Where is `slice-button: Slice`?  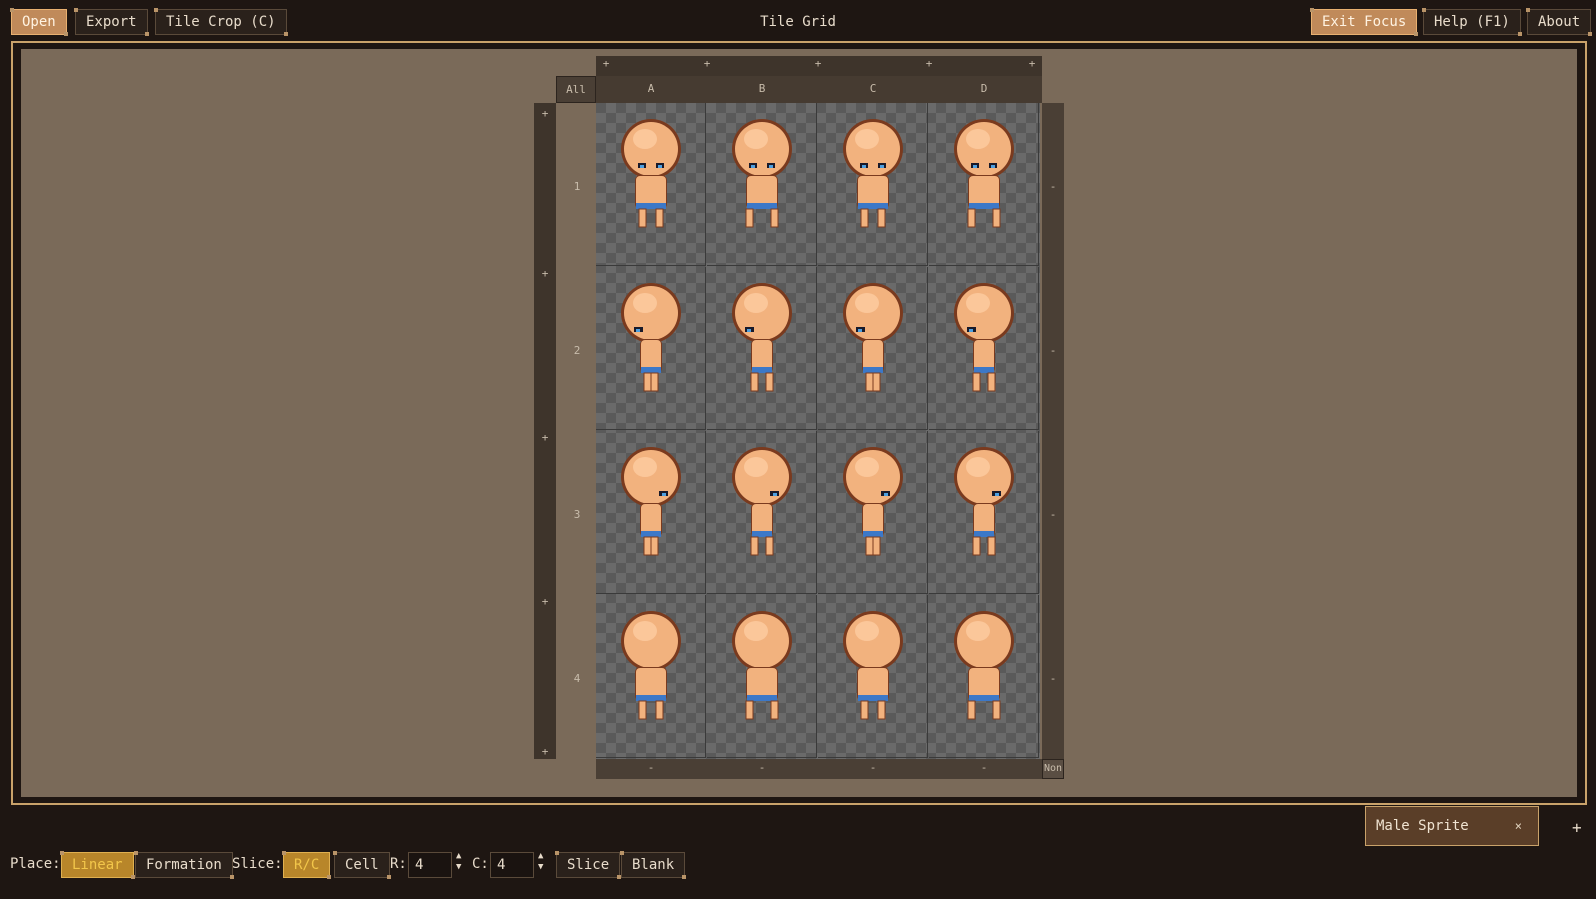
slice-button: Slice is located at coordinates (588, 865).